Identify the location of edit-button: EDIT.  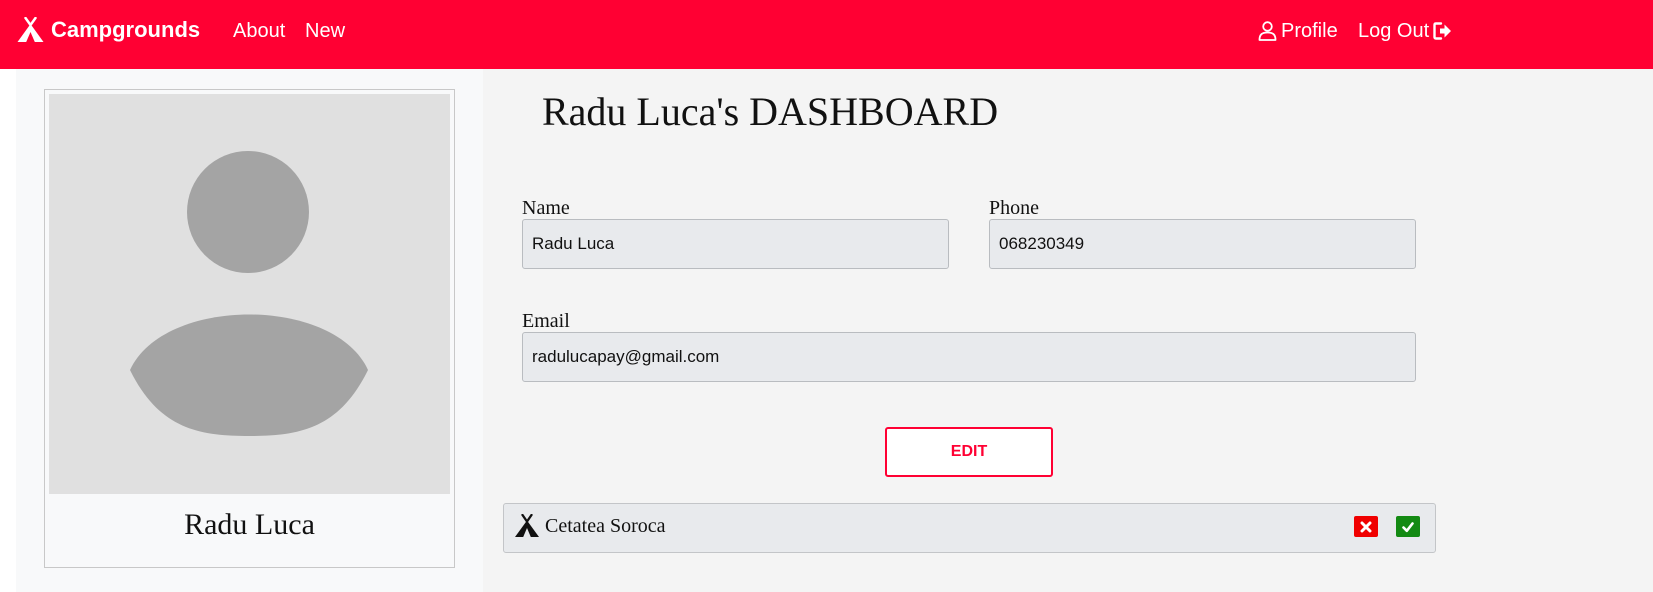
(969, 452).